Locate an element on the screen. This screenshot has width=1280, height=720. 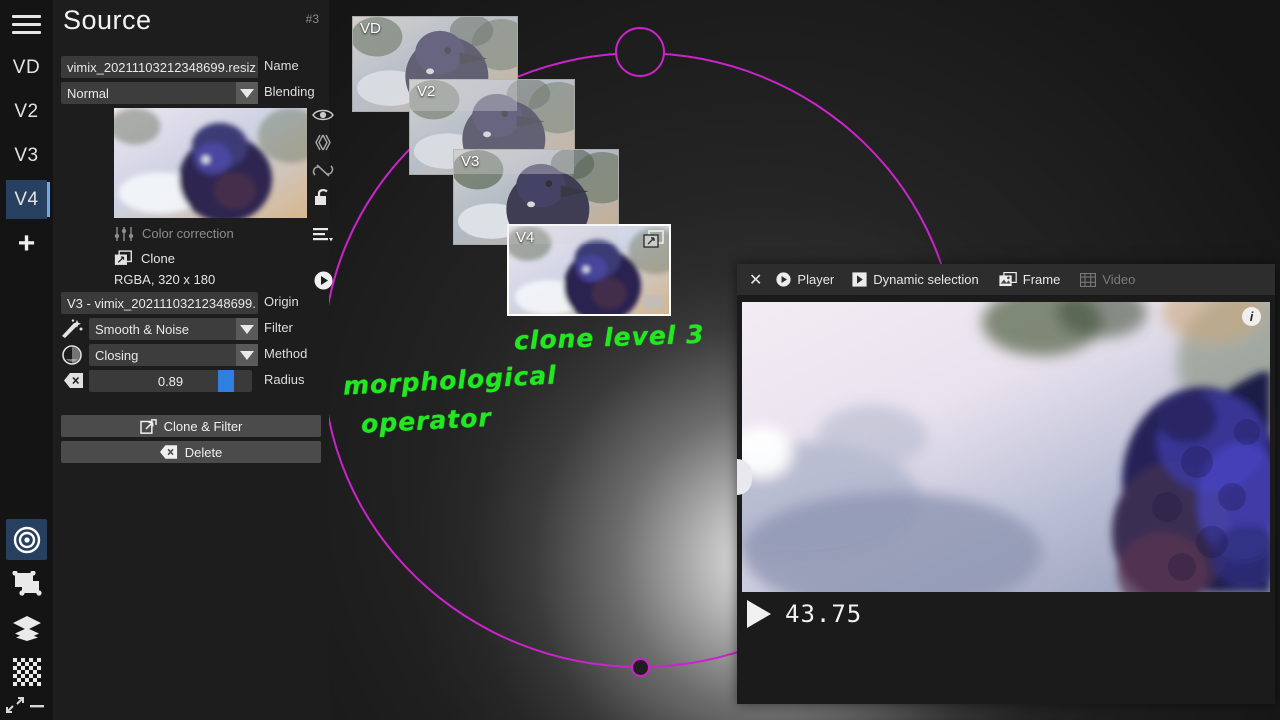
add-source-label: + is located at coordinates (26, 243).